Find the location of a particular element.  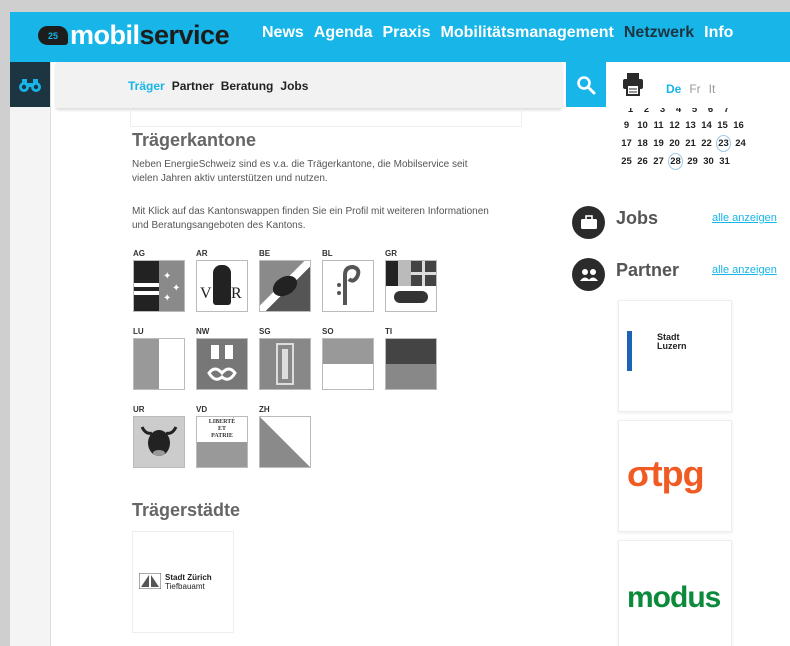

nav-item-info: Info is located at coordinates (718, 33).